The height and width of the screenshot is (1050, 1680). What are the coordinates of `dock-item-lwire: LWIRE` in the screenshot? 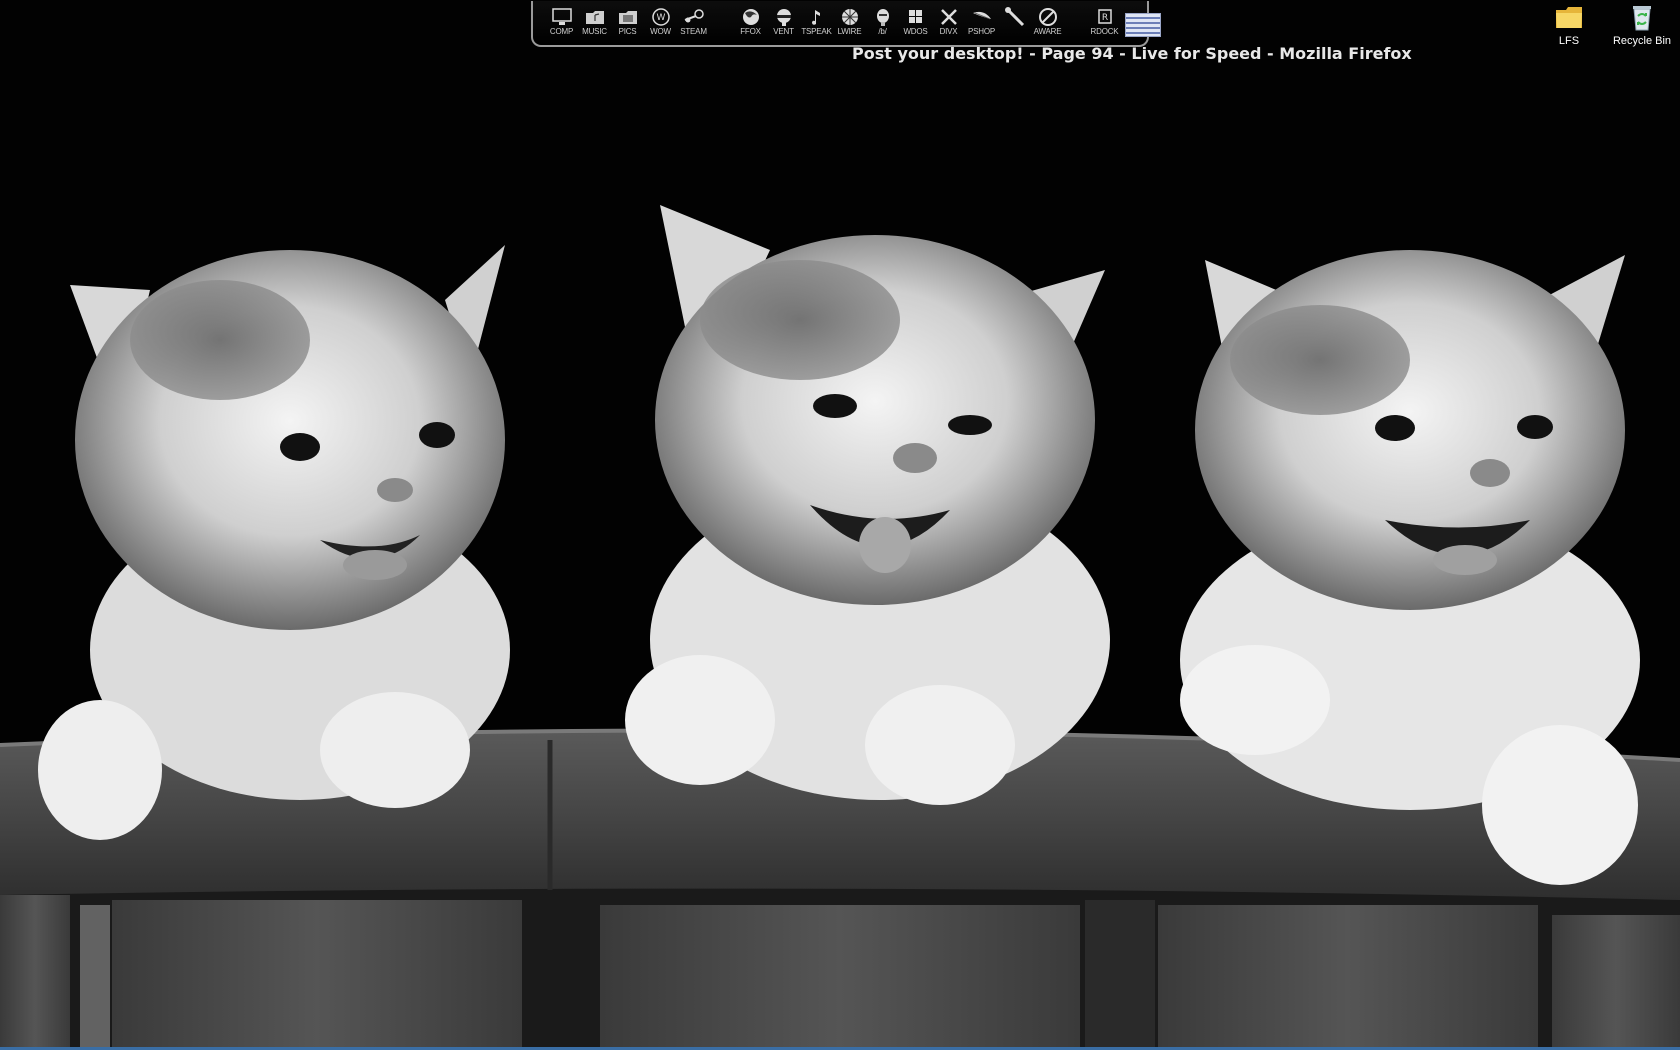 It's located at (849, 22).